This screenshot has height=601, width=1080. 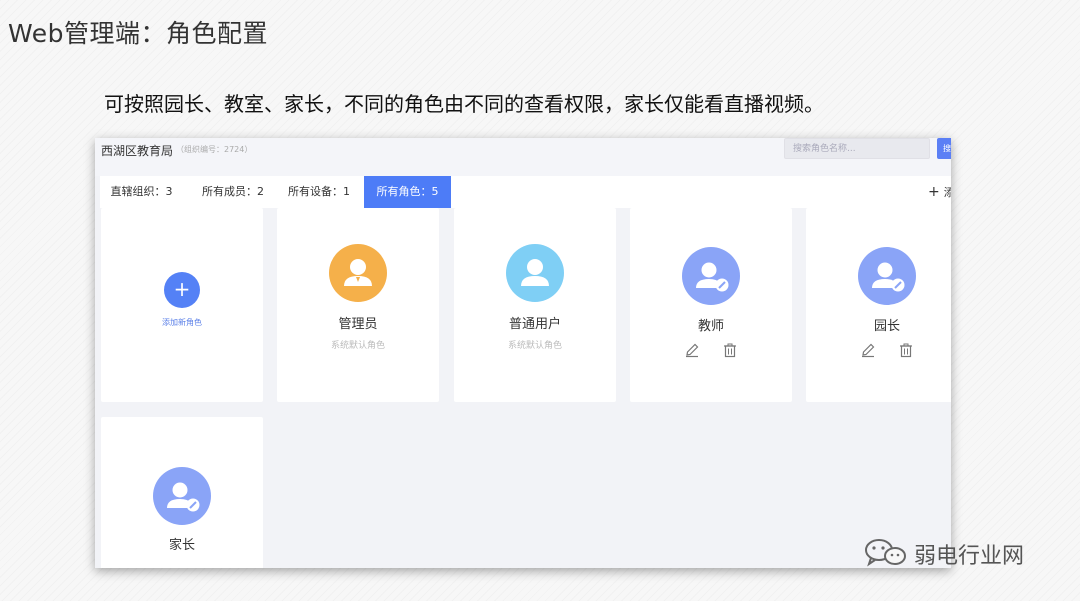 I want to click on watermark-text: 弱电行业网, so click(x=969, y=556).